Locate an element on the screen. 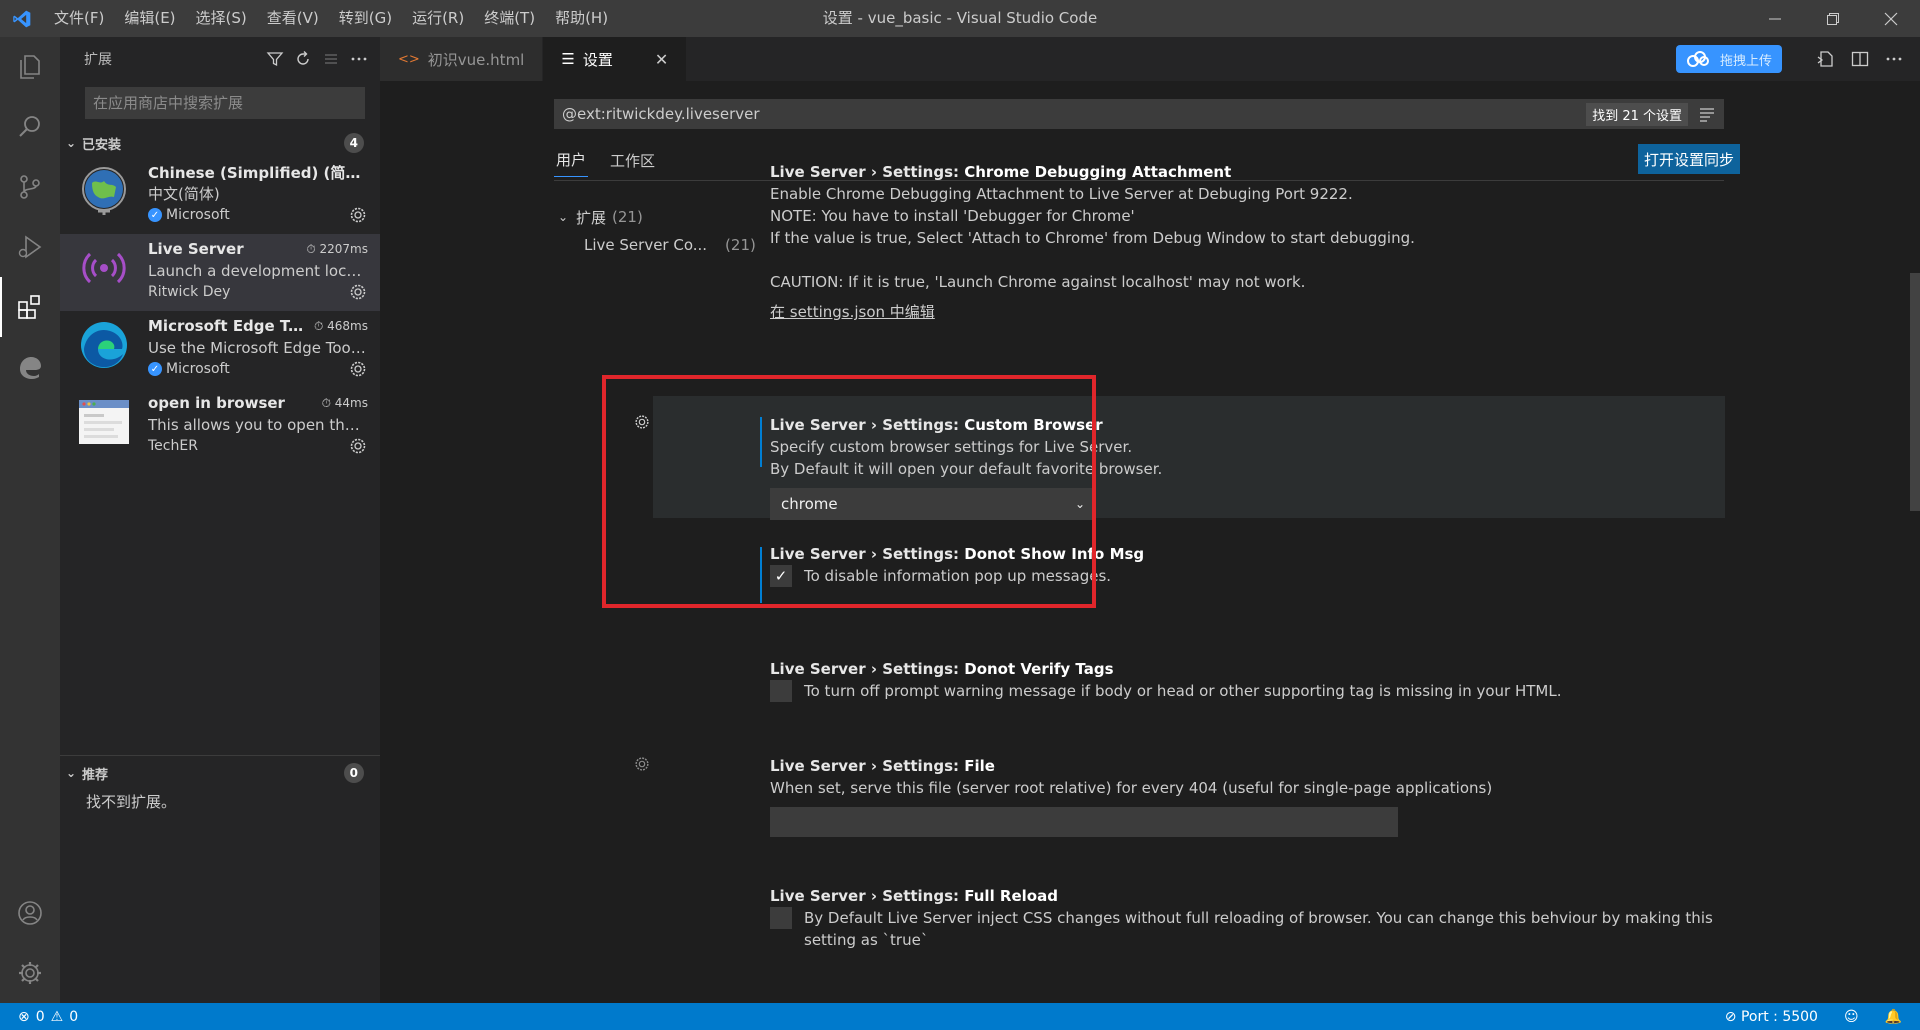  search-icon is located at coordinates (29, 126).